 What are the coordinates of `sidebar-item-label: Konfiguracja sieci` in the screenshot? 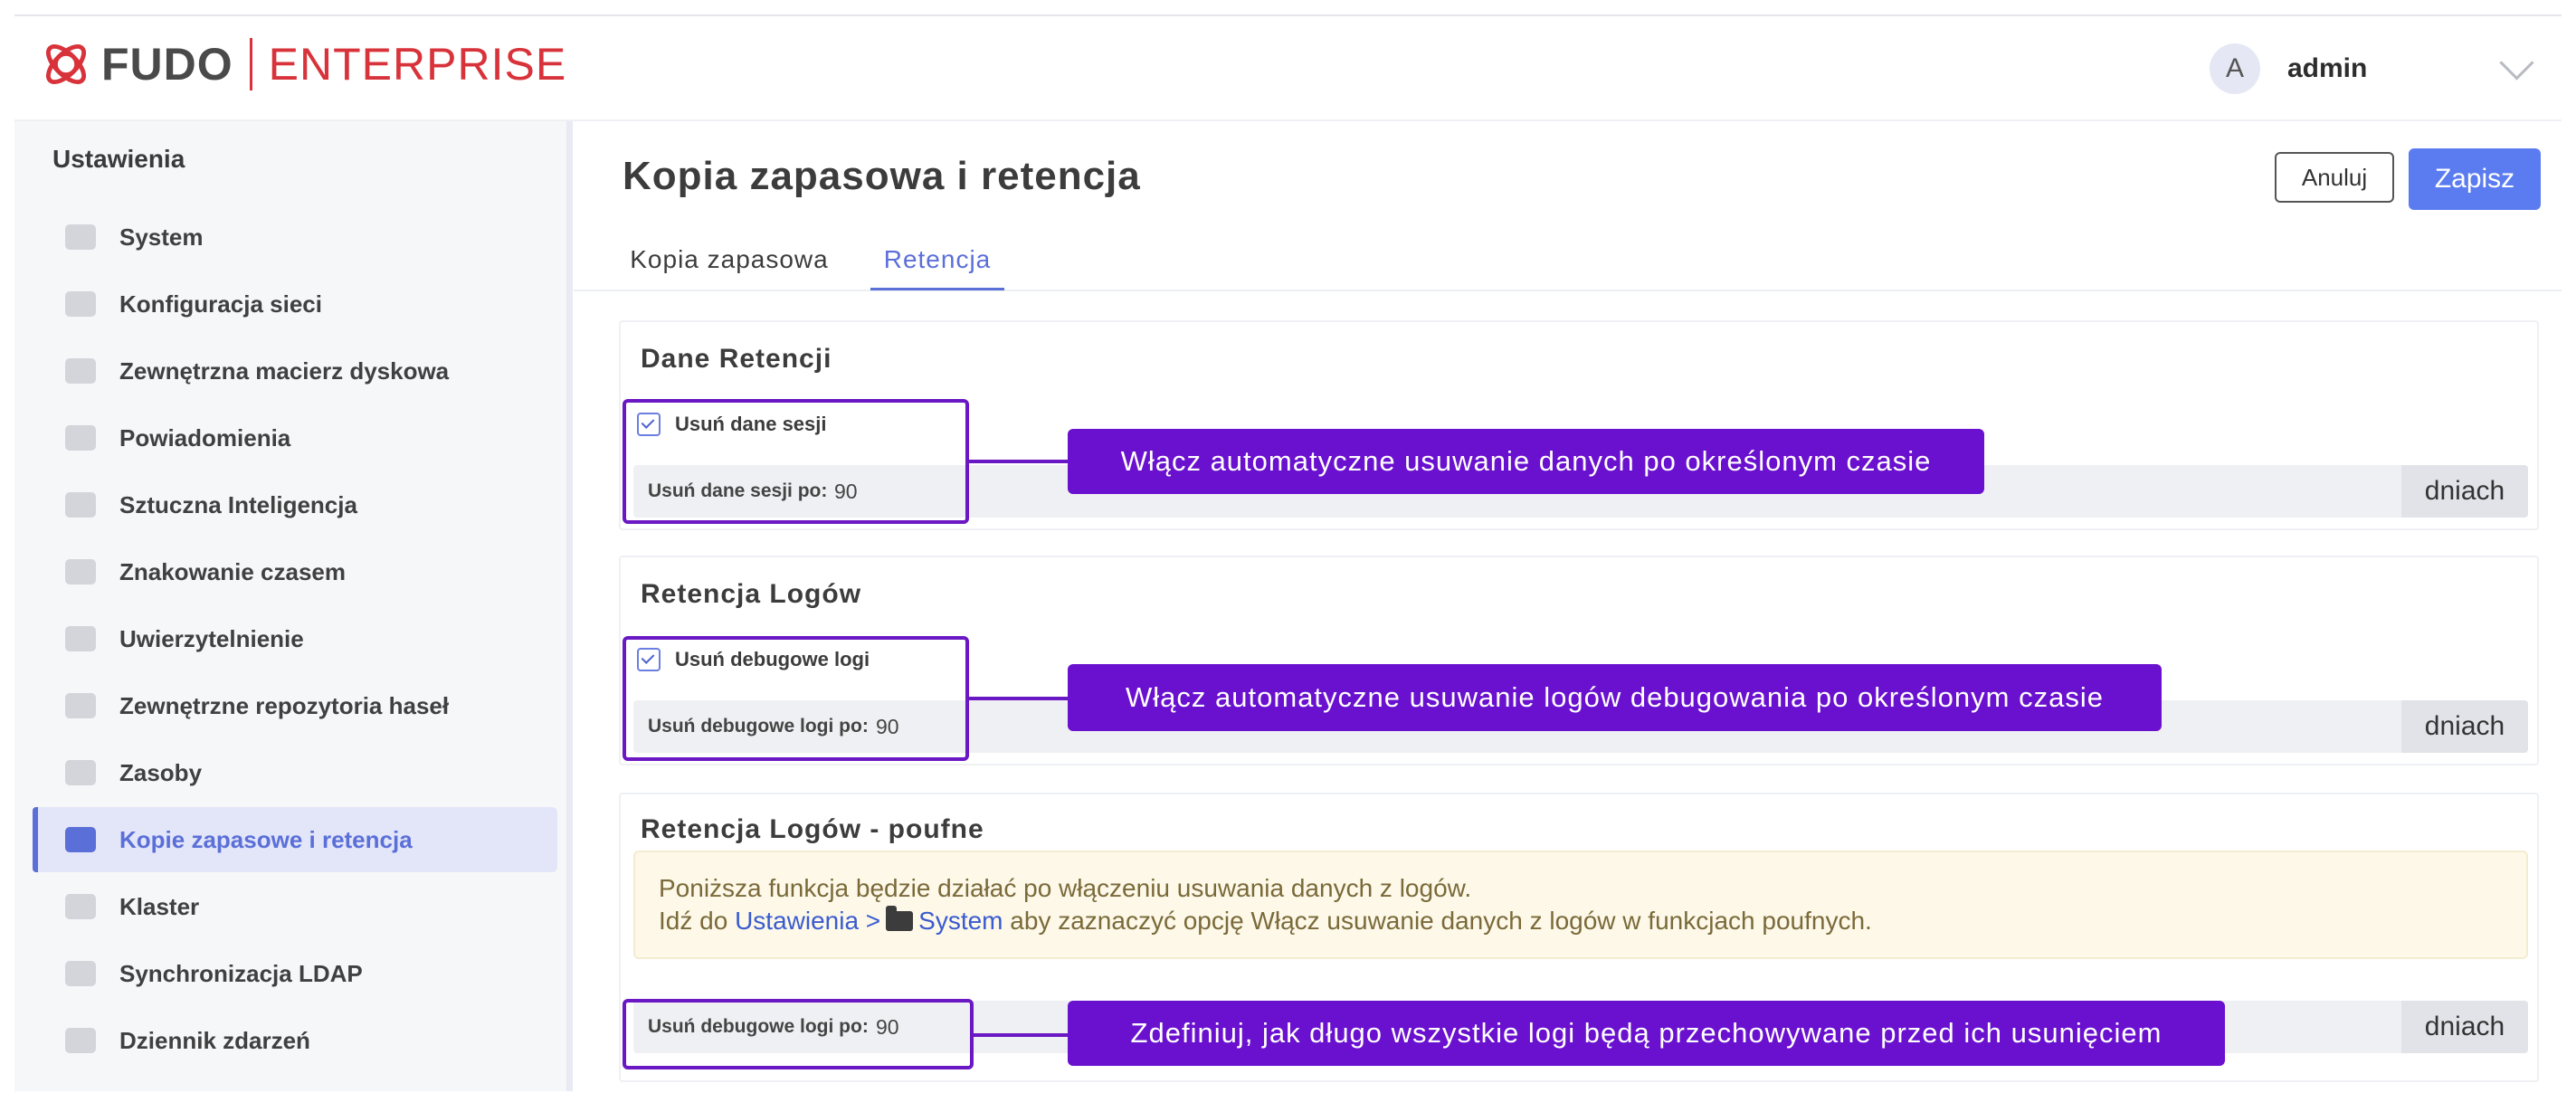 It's located at (220, 304).